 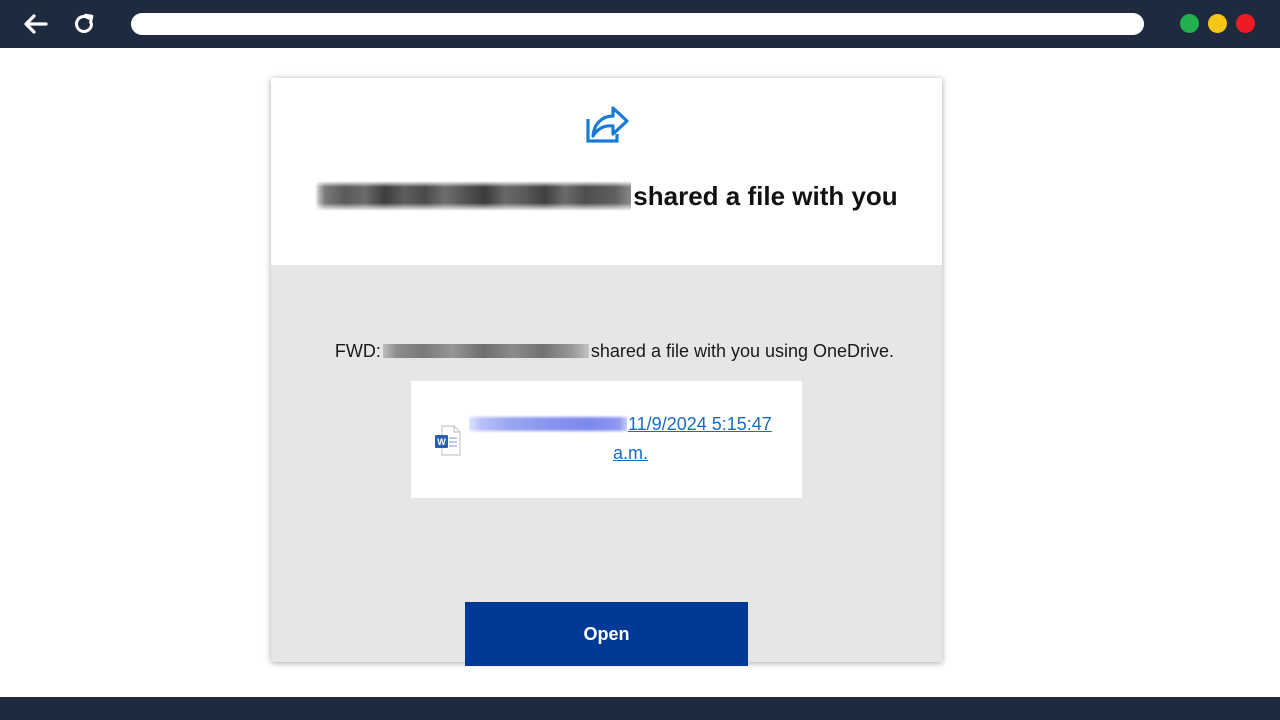 I want to click on forward-message-text: shared a file with you using OneDrive., so click(x=742, y=350).